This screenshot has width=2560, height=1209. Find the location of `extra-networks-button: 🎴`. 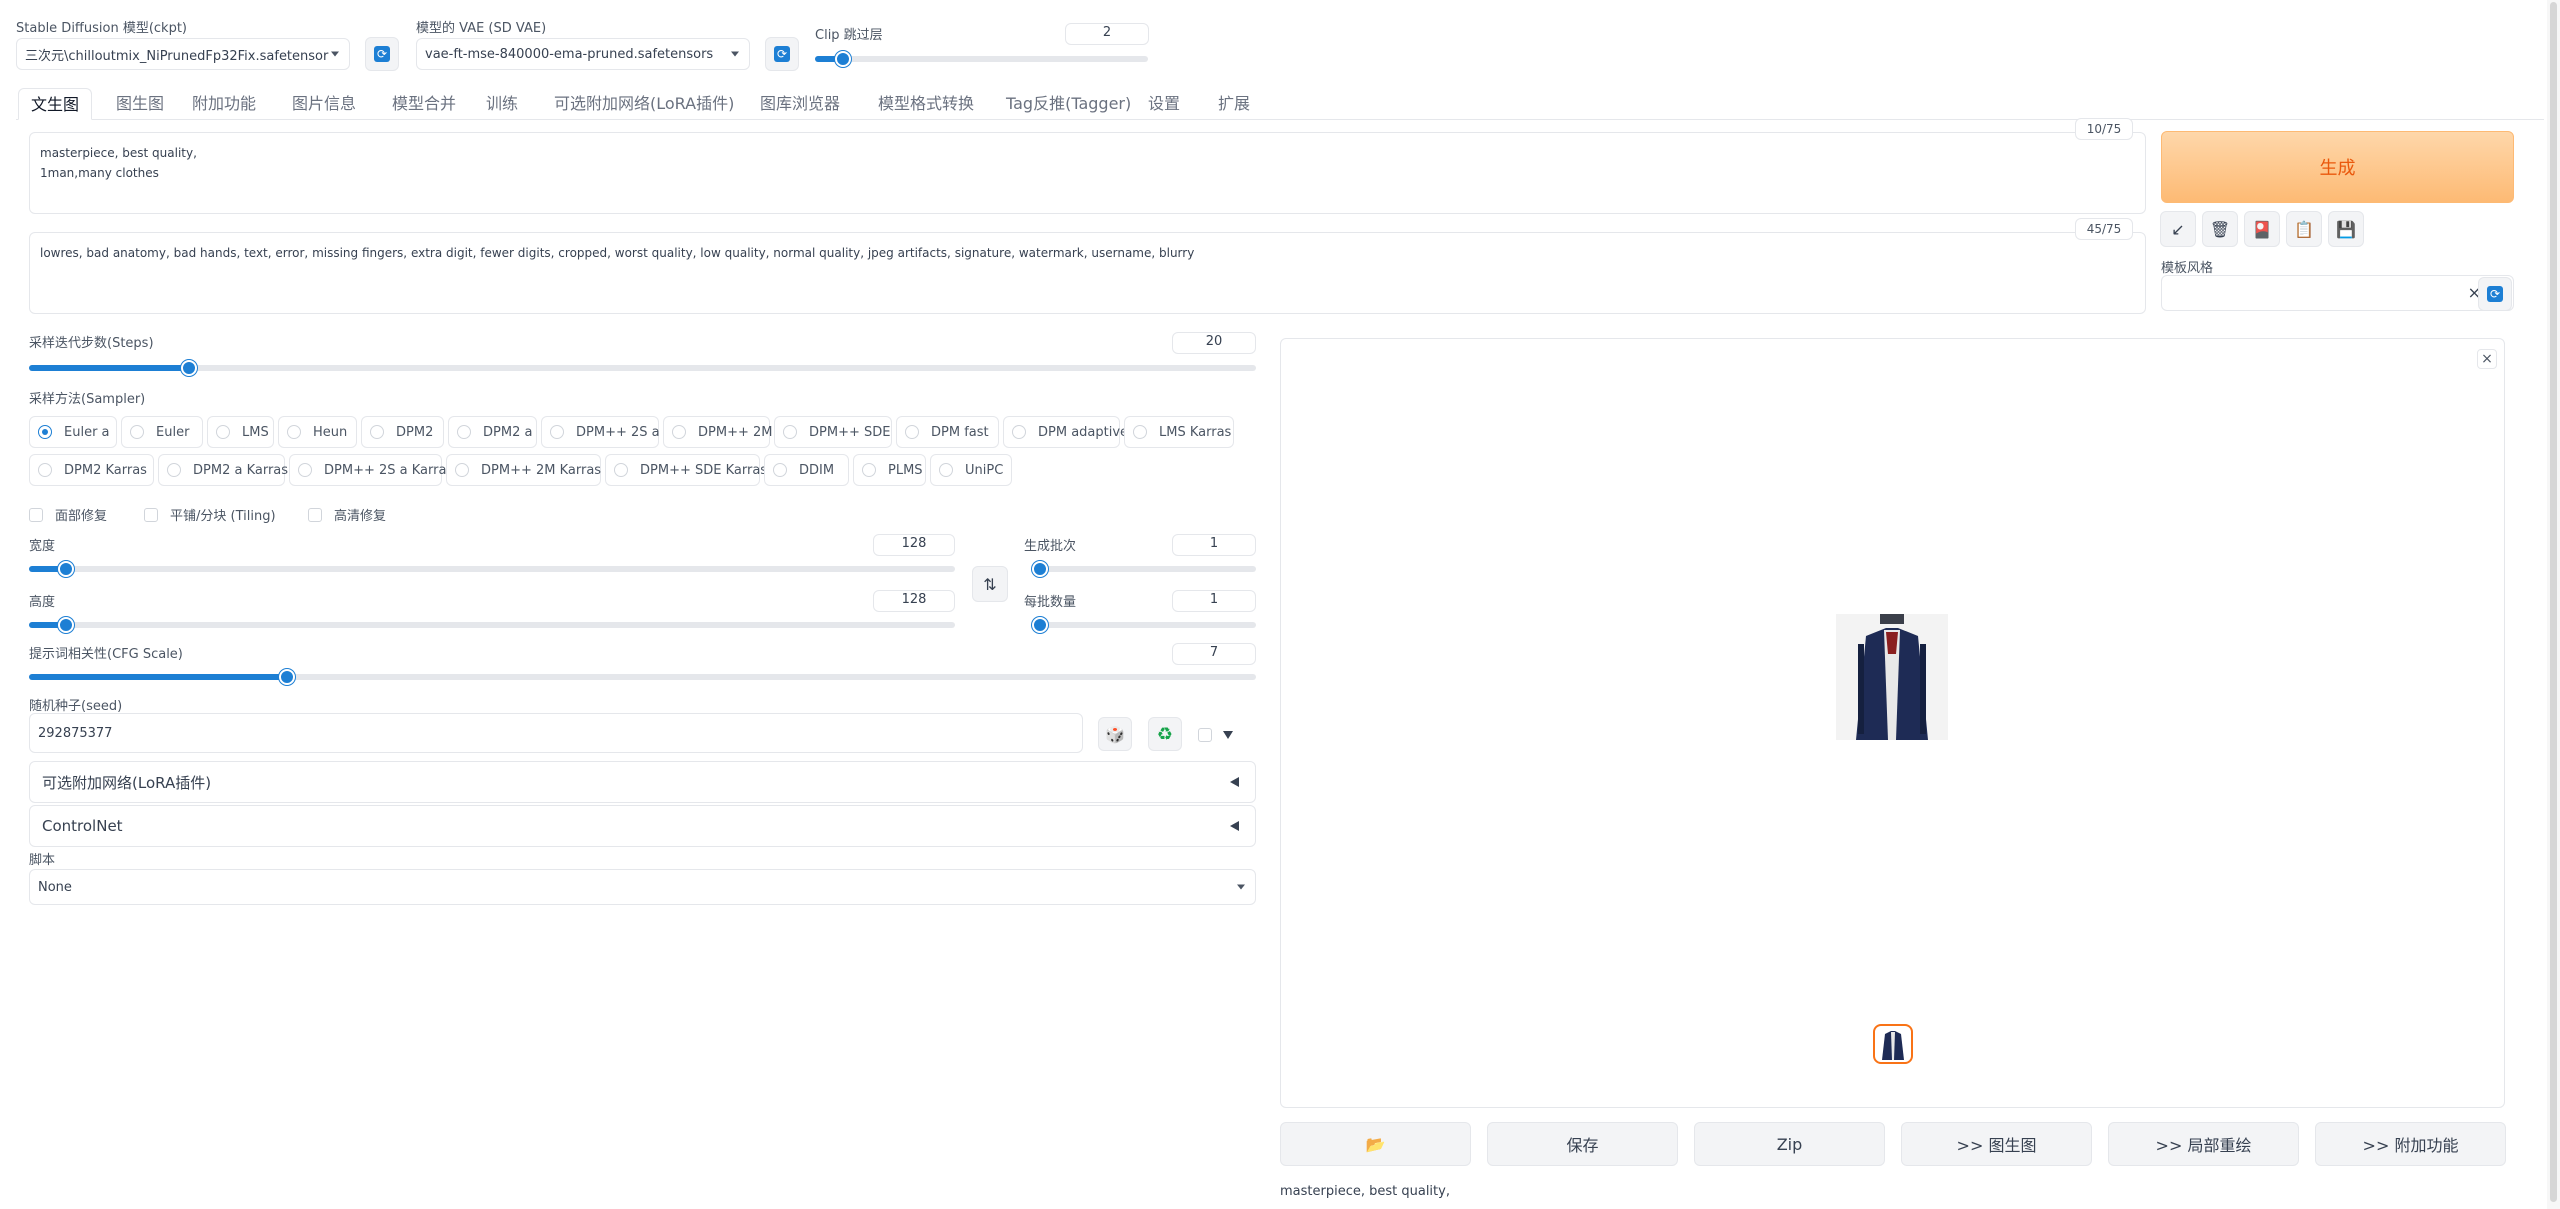

extra-networks-button: 🎴 is located at coordinates (2262, 229).